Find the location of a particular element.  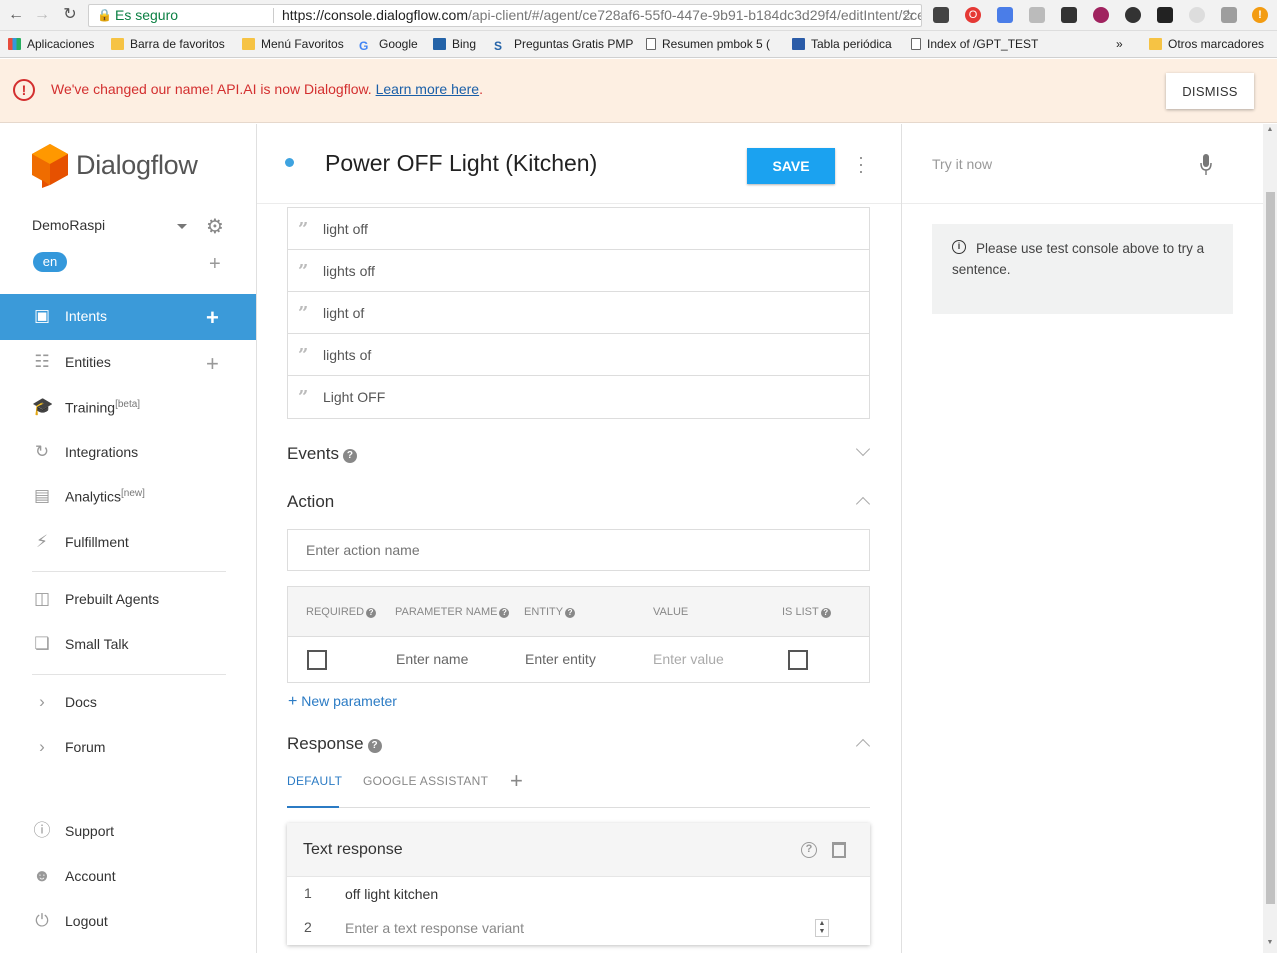

try-it-input: Try it now is located at coordinates (962, 164).